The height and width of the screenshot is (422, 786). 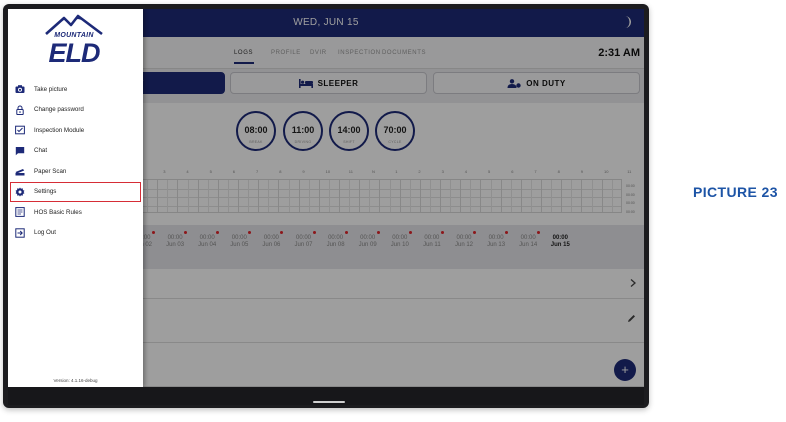 What do you see at coordinates (75, 380) in the screenshot?
I see `app-version: Version: 4.1.16-debug` at bounding box center [75, 380].